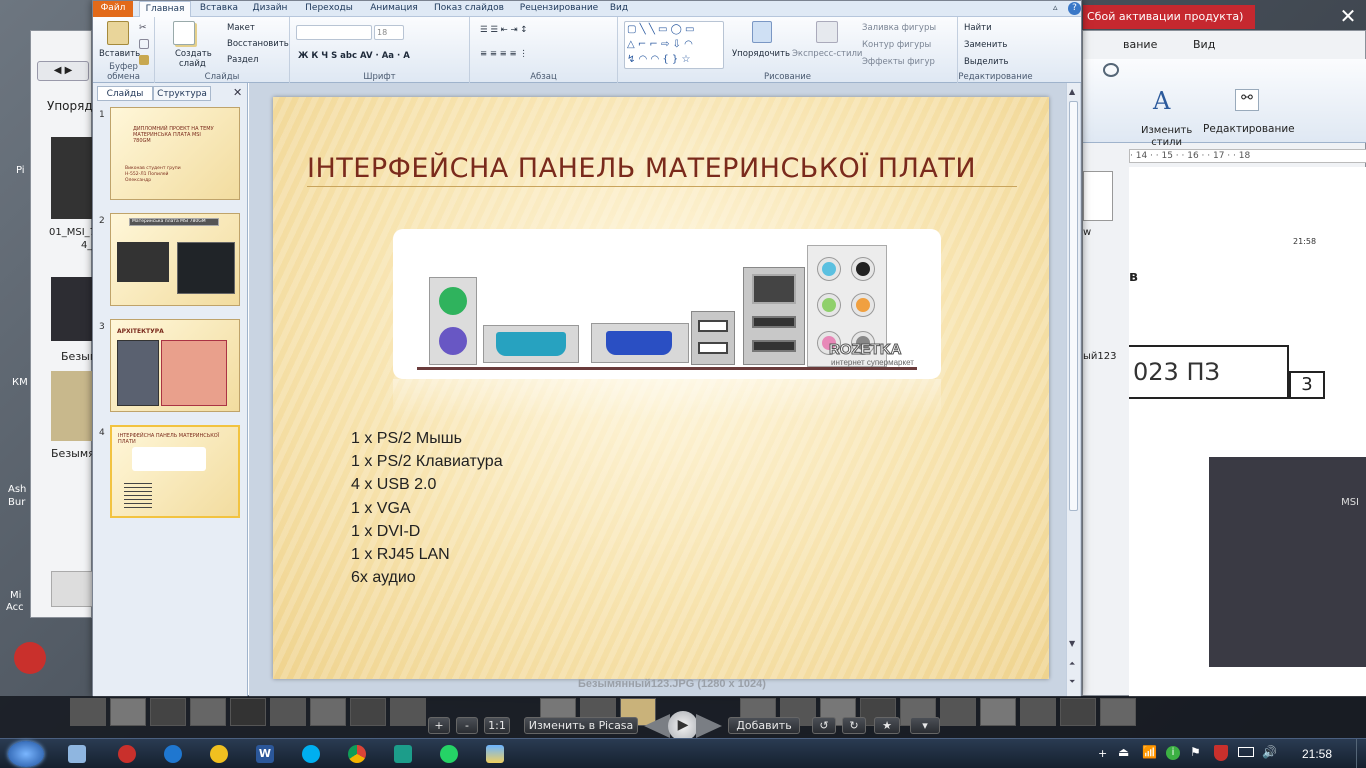  I want to click on battery-icon, so click(1246, 752).